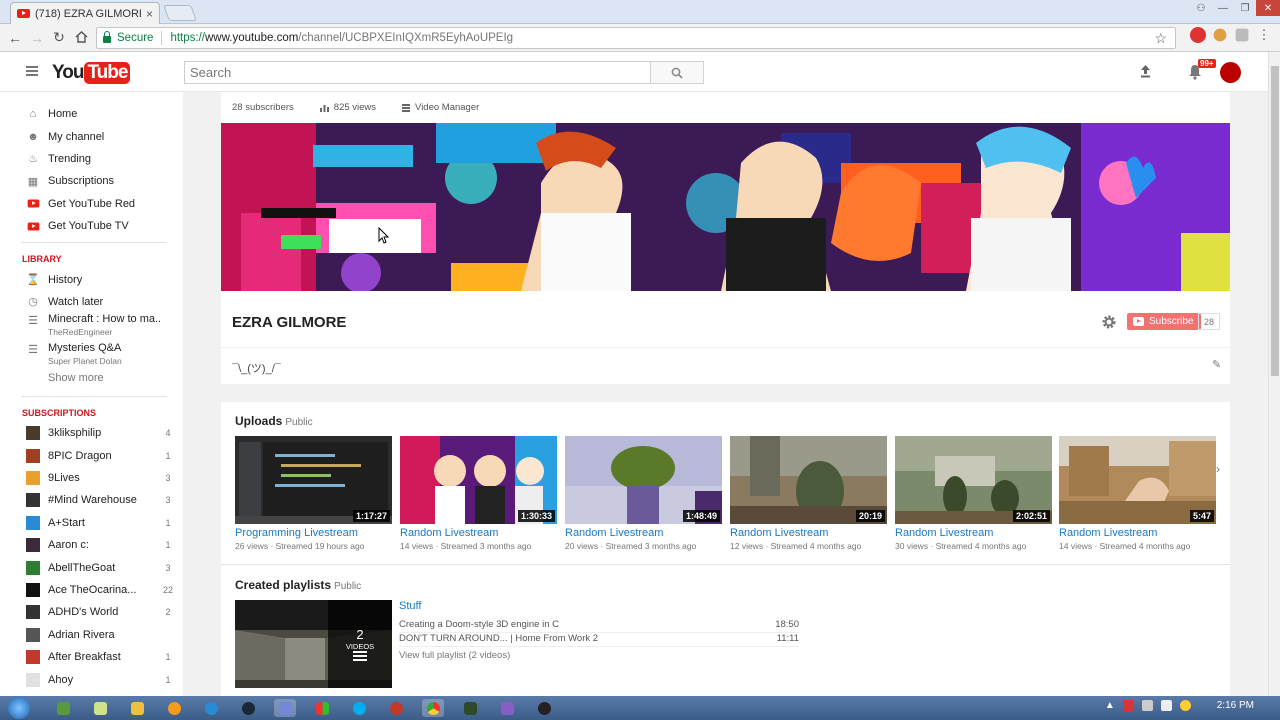  I want to click on reload-icon: ↻, so click(59, 37).